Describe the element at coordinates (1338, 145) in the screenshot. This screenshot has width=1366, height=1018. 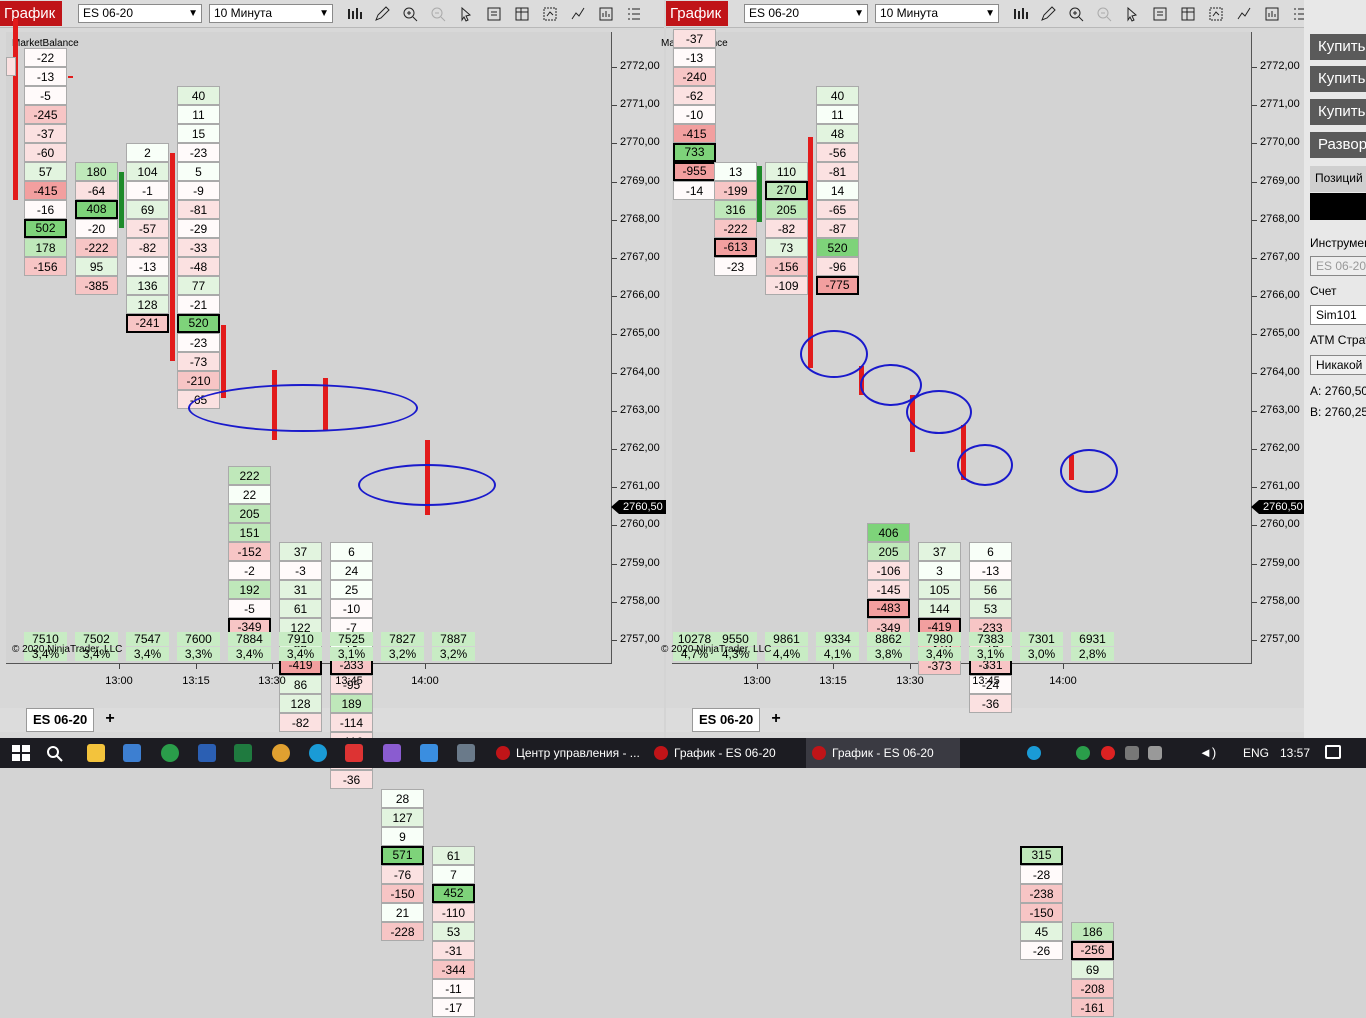
I see `reverse-button: Развор` at that location.